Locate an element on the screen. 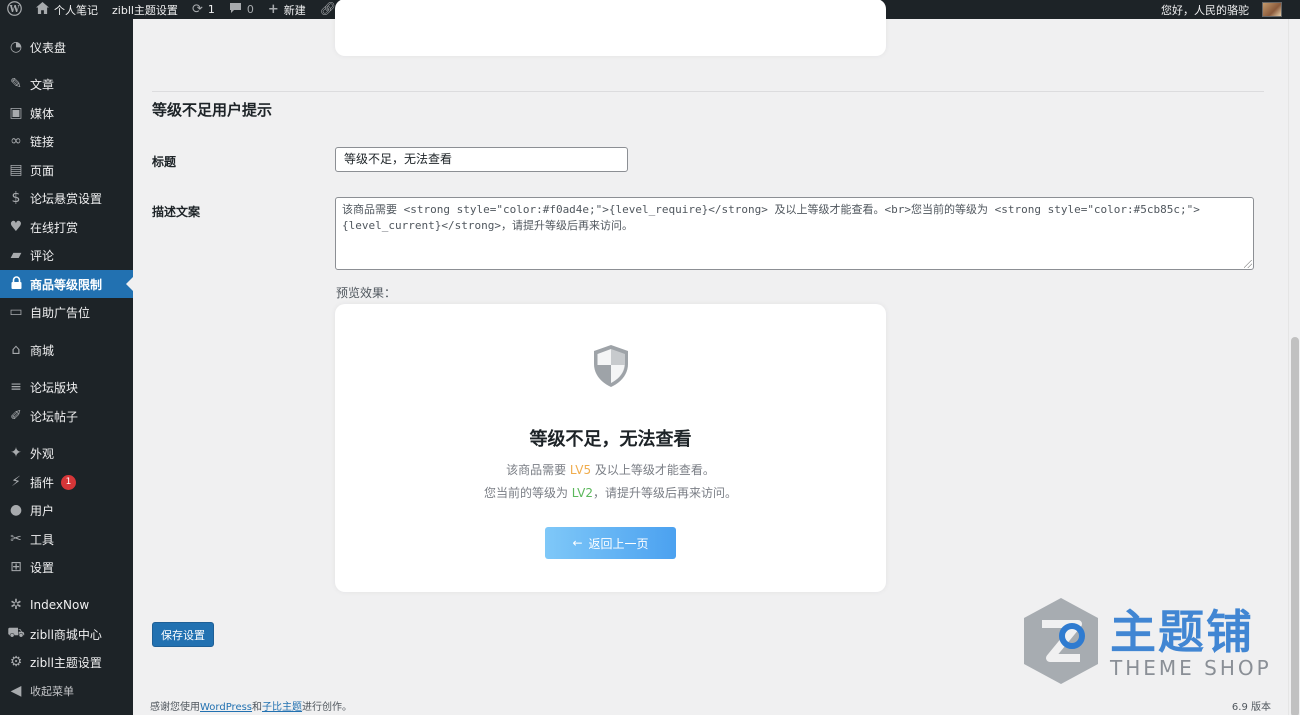  sidebar-item-label: 插件 is located at coordinates (42, 482).